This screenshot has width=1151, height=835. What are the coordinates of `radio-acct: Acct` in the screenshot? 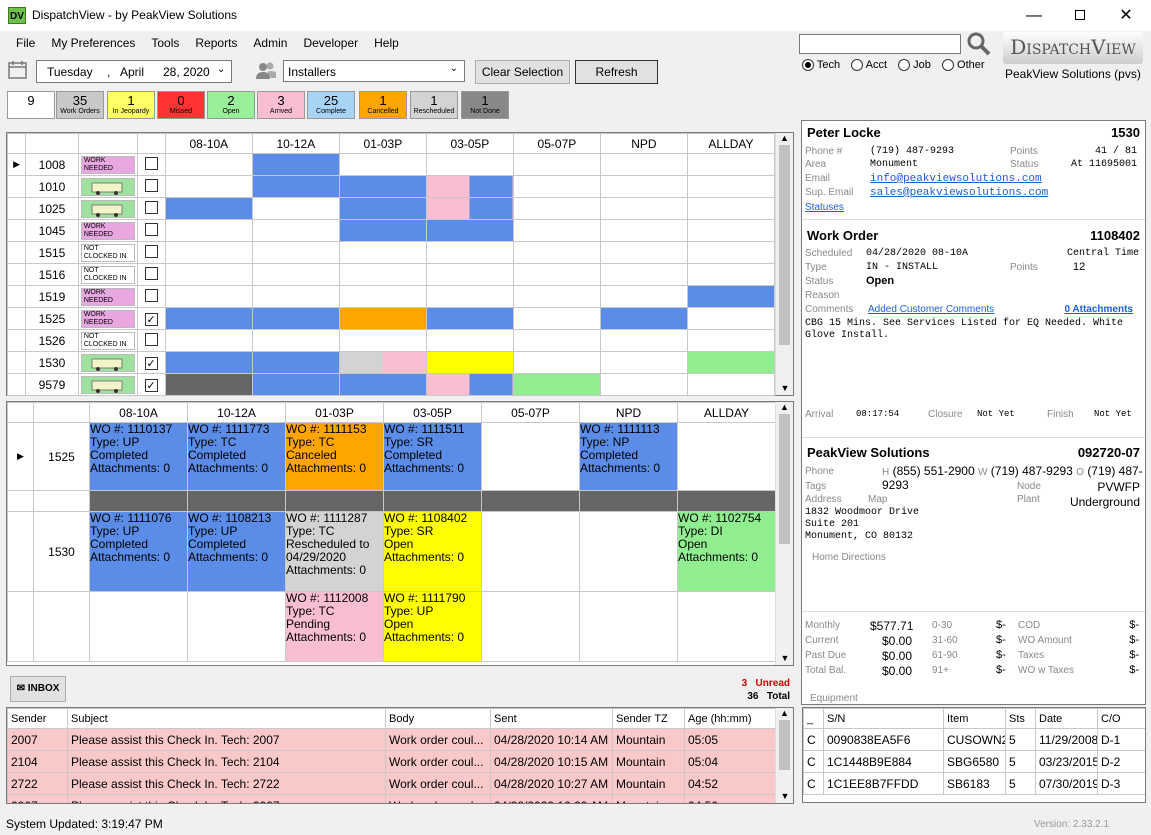 It's located at (869, 65).